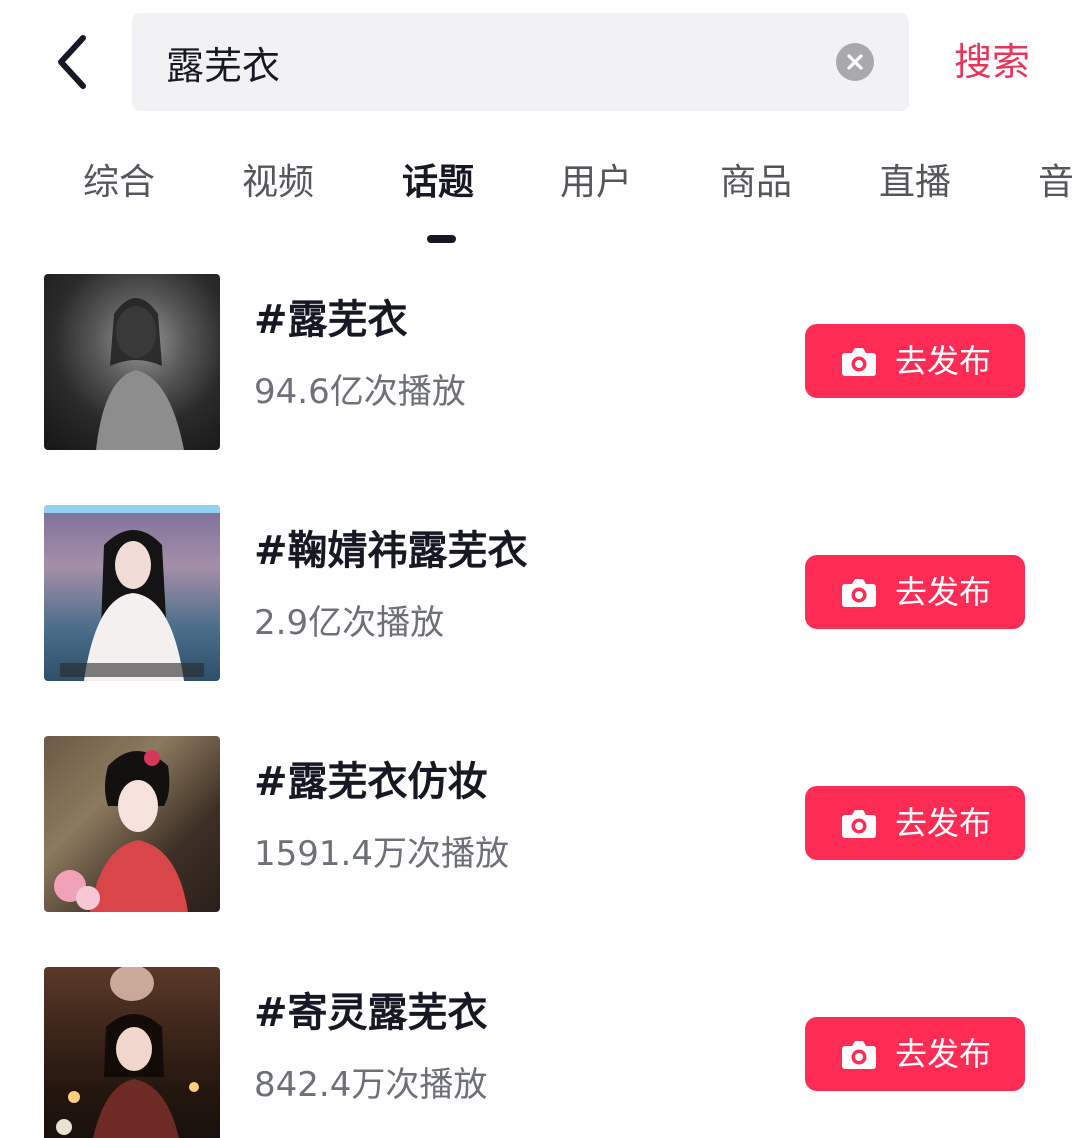 Image resolution: width=1080 pixels, height=1138 pixels. What do you see at coordinates (119, 183) in the screenshot?
I see `tab-comprehensive: 综合` at bounding box center [119, 183].